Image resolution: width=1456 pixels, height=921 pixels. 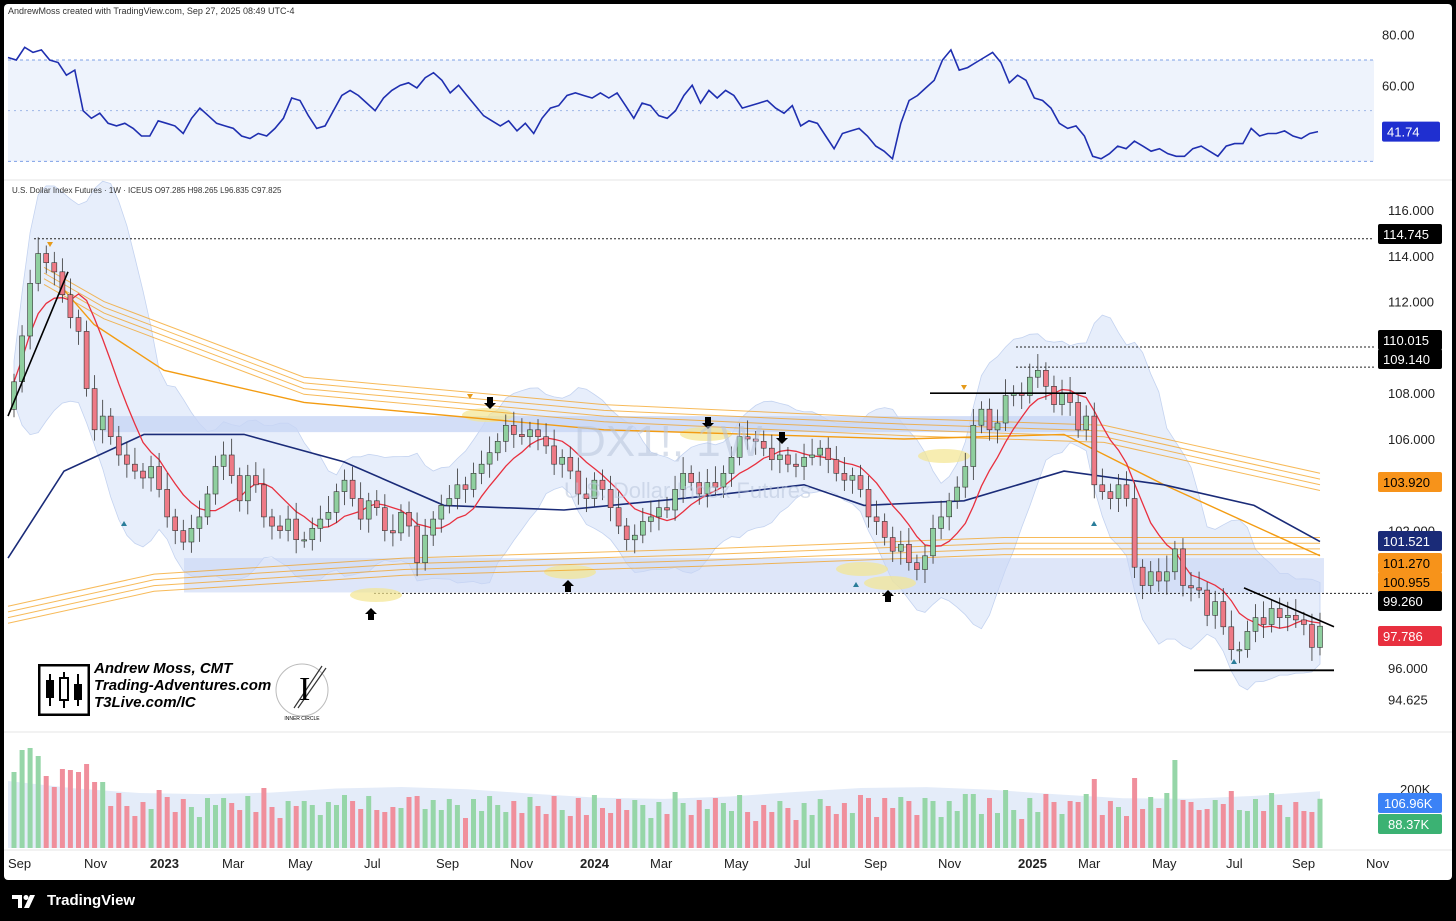 I want to click on price-tick-label: 96.000, so click(x=1408, y=668).